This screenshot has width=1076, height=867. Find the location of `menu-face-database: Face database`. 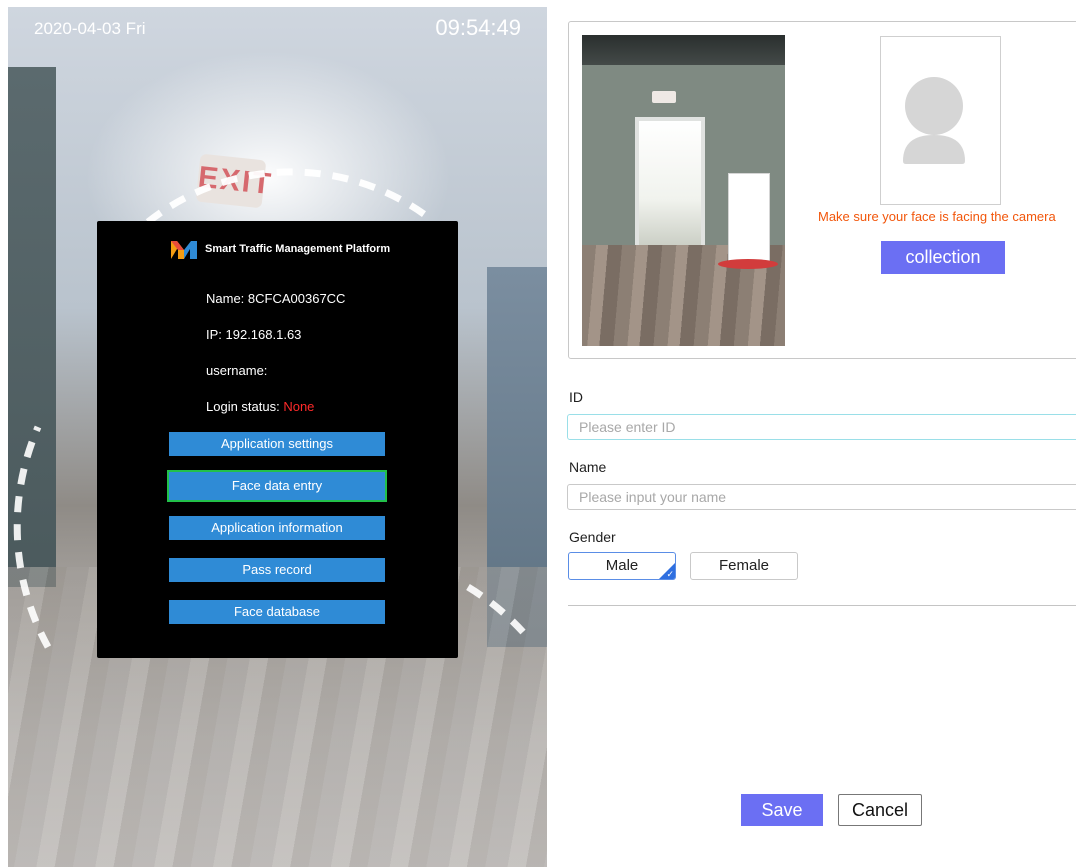

menu-face-database: Face database is located at coordinates (277, 612).